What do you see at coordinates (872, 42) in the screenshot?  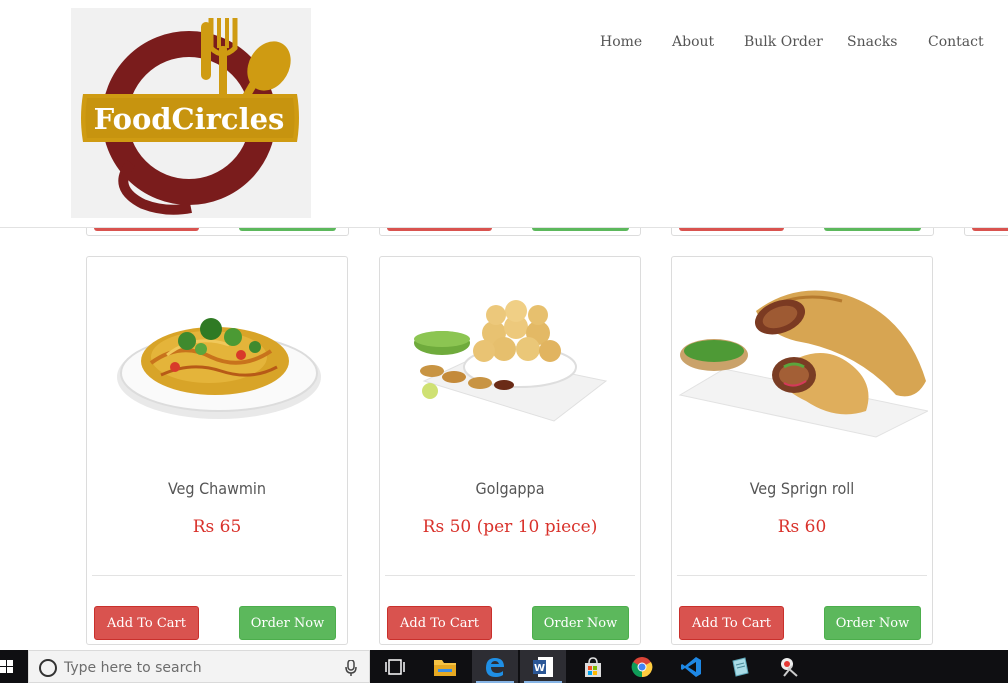 I see `nav-snacks: Snacks` at bounding box center [872, 42].